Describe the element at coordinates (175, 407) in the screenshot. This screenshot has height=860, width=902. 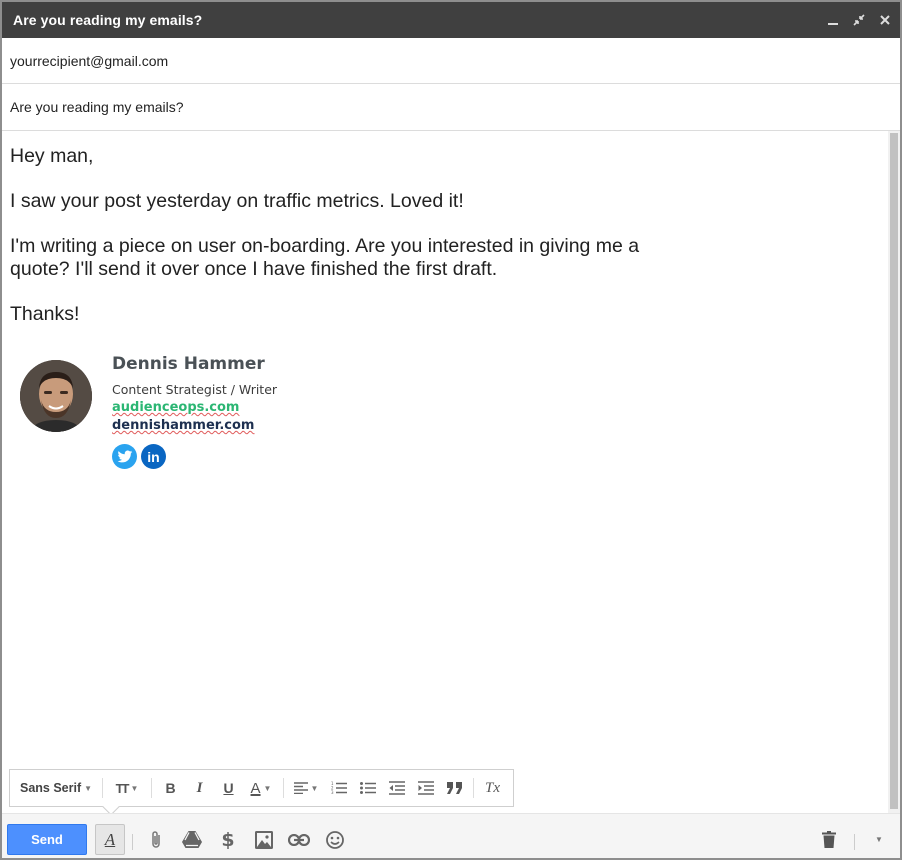
I see `signature-link-company: audienceops.com` at that location.